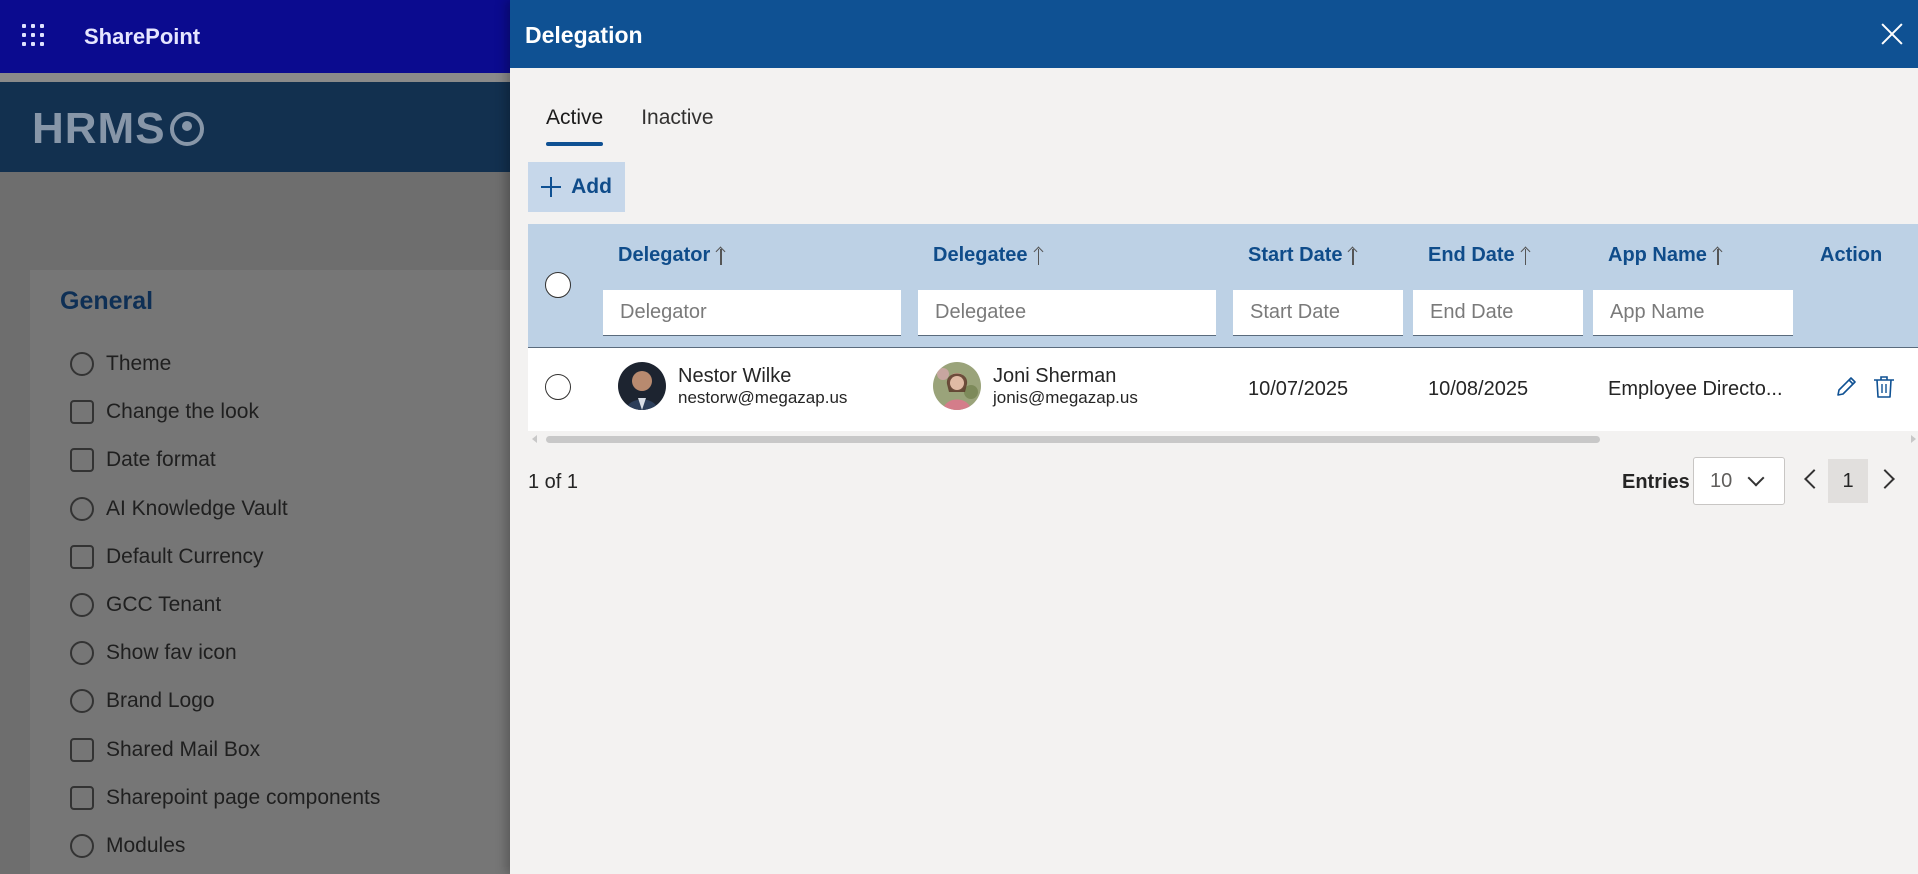 The height and width of the screenshot is (874, 1918). I want to click on settings-item-change-look: Change the look, so click(225, 412).